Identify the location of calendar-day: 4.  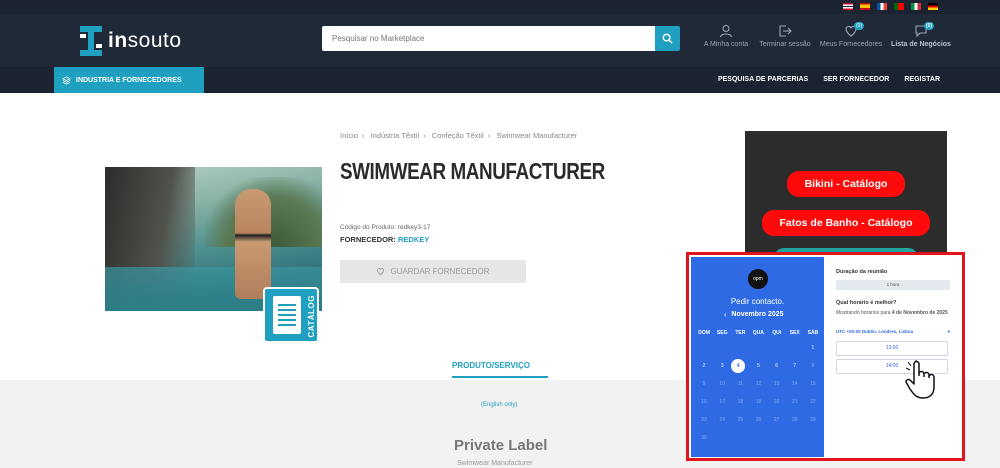
(738, 366).